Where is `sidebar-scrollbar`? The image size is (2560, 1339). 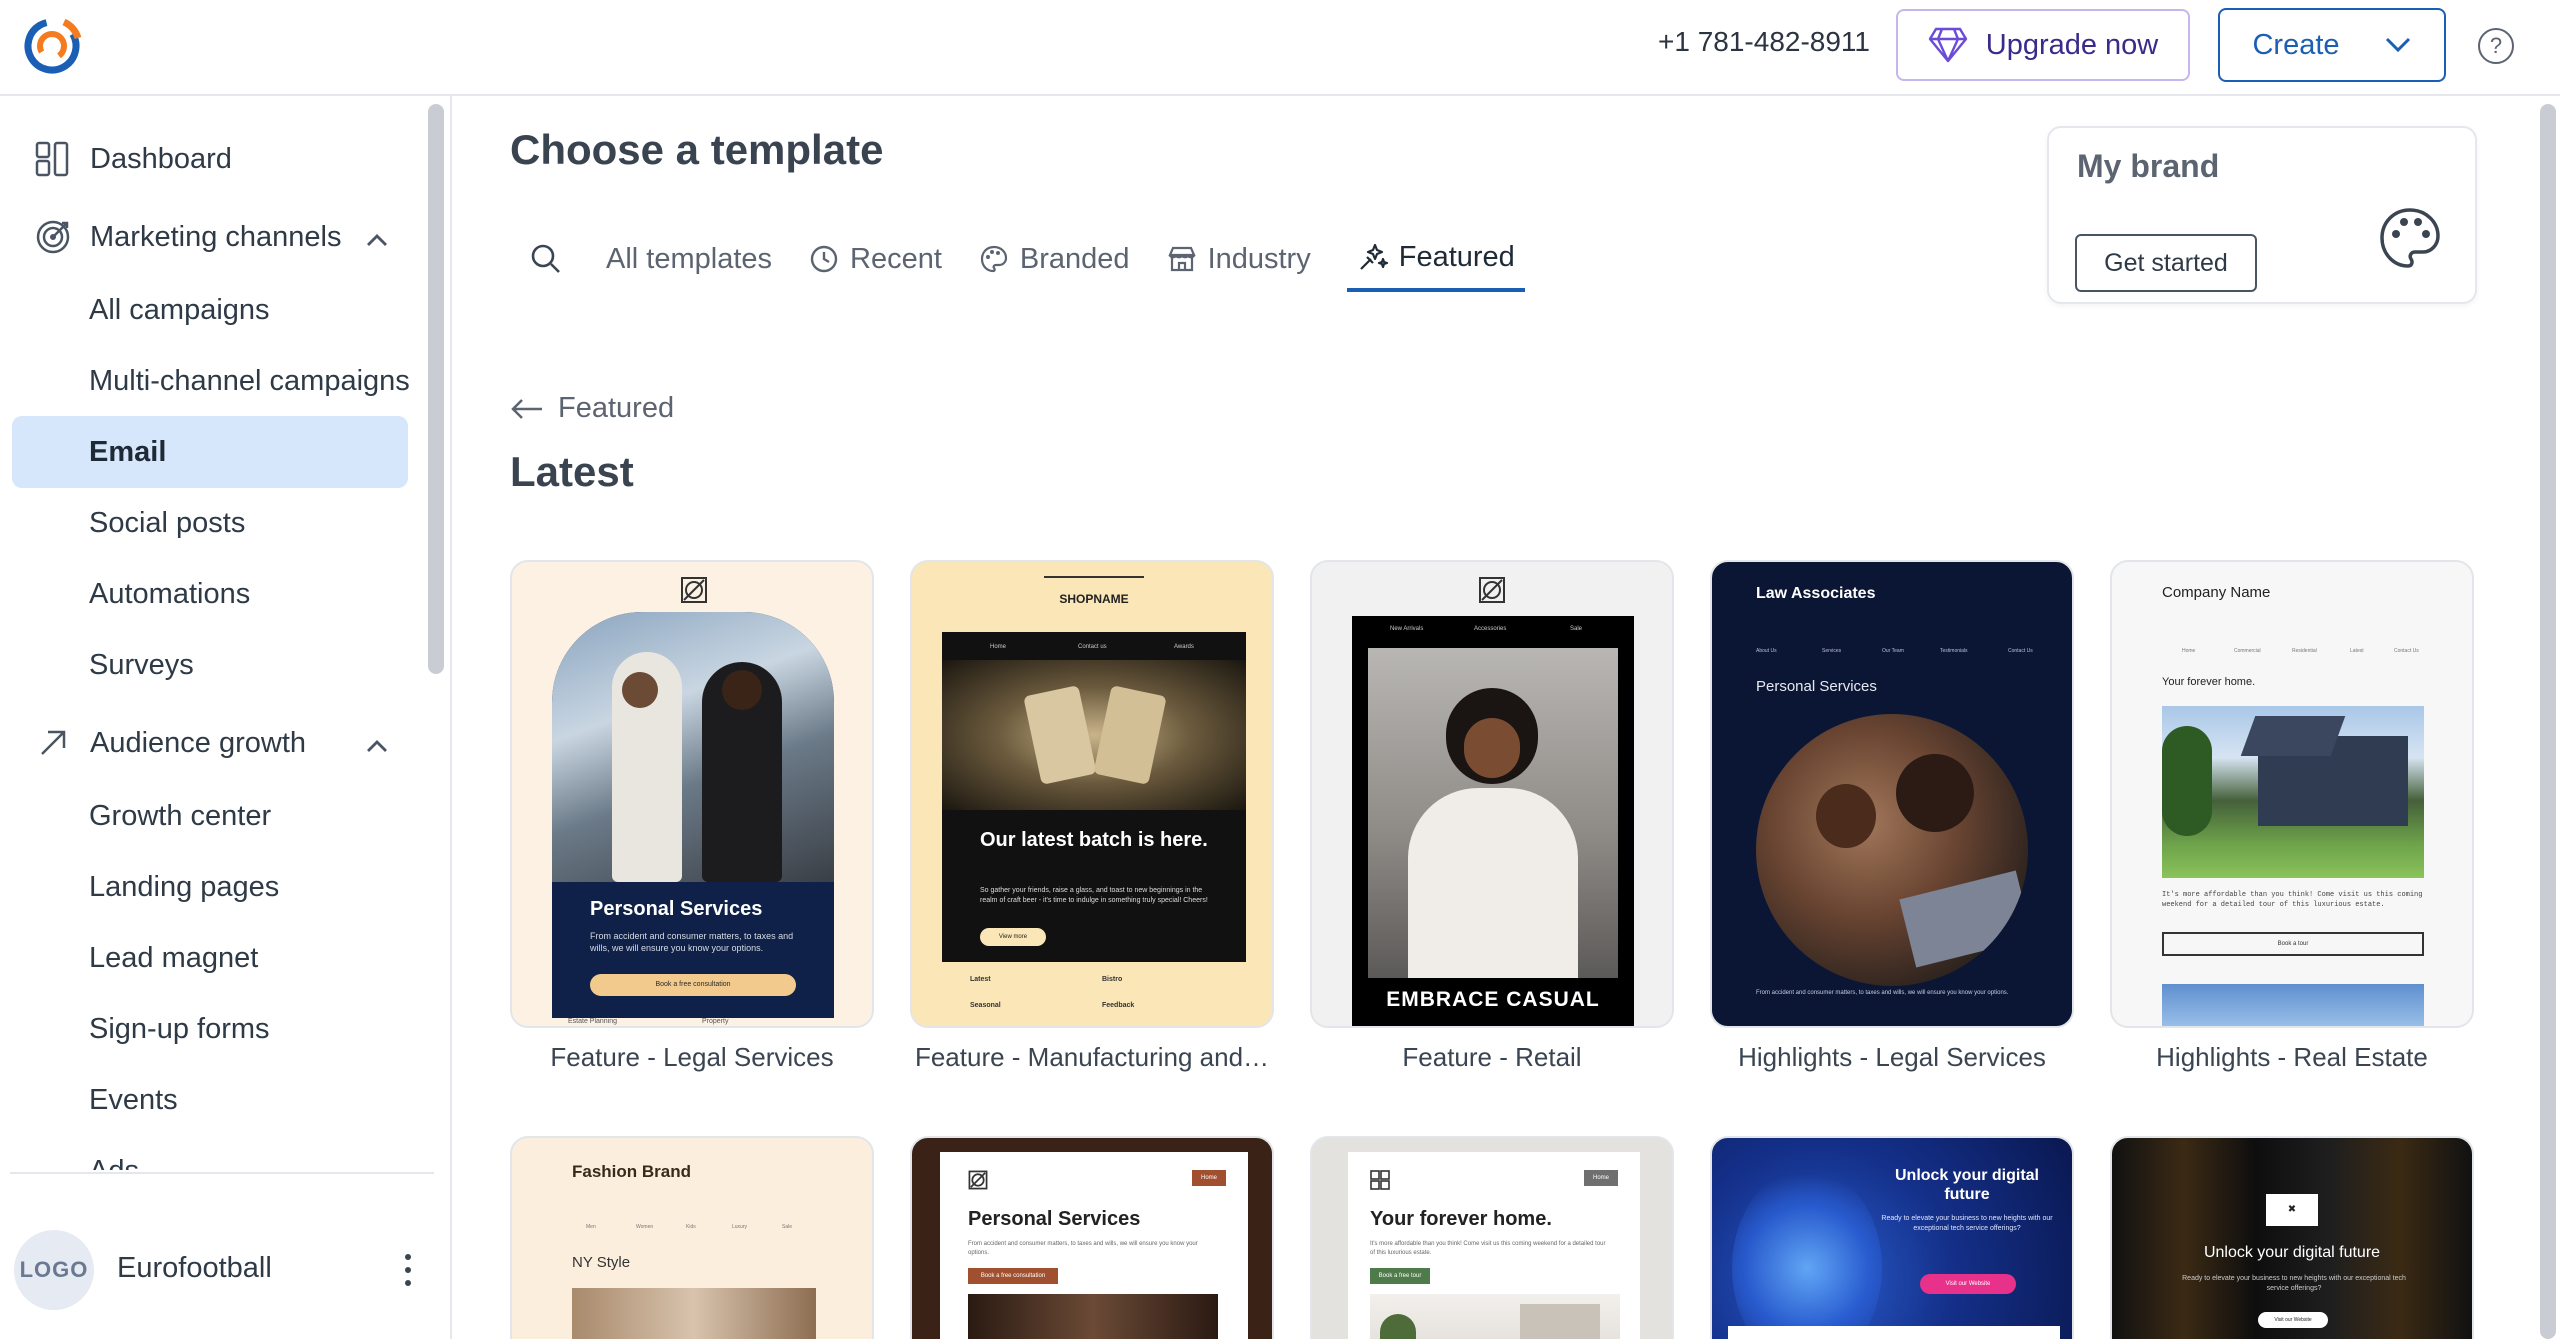 sidebar-scrollbar is located at coordinates (436, 389).